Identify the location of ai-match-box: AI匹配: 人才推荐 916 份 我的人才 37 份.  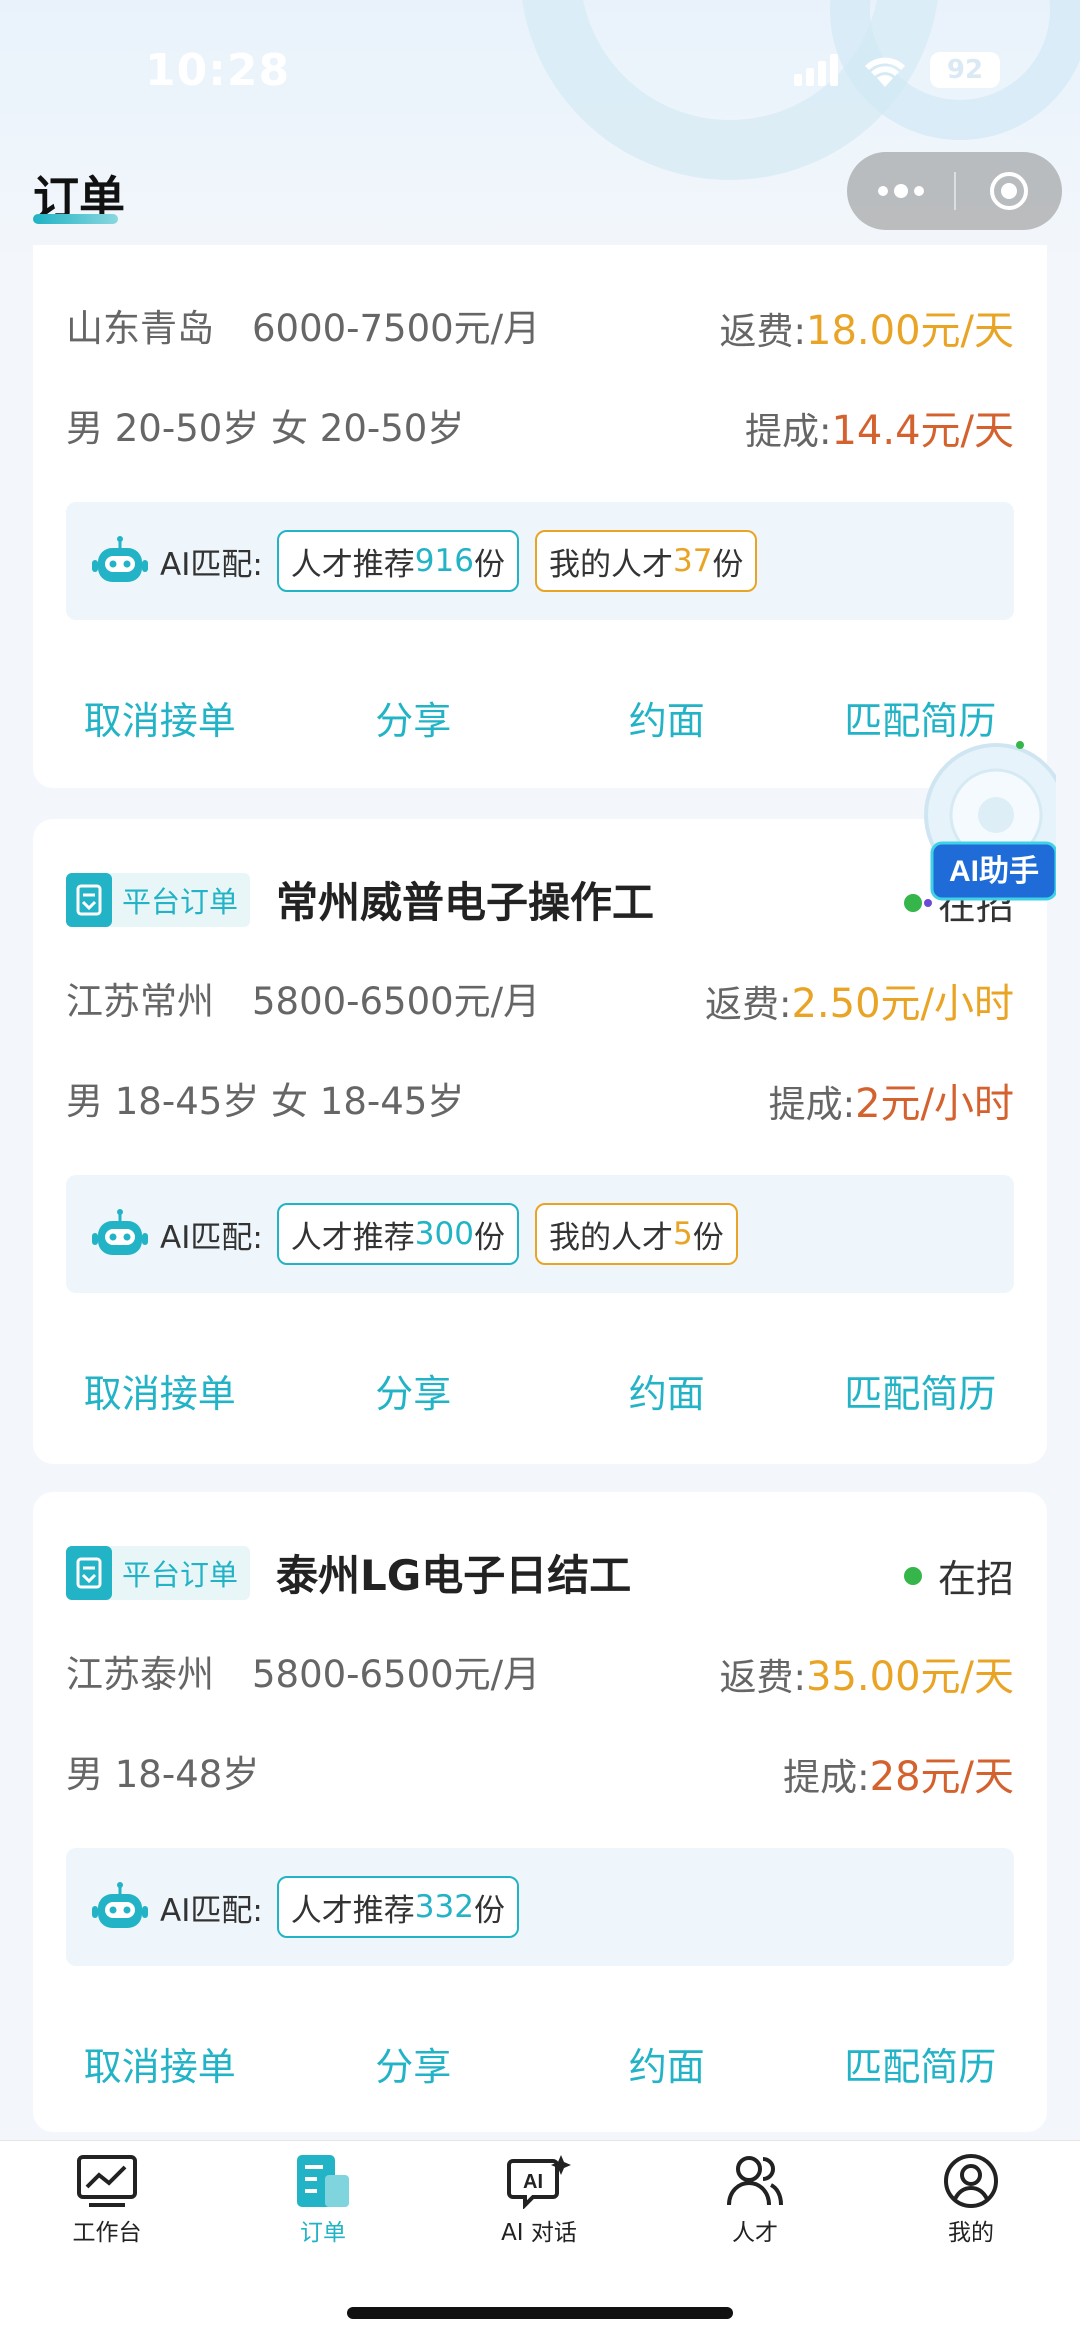
(540, 561).